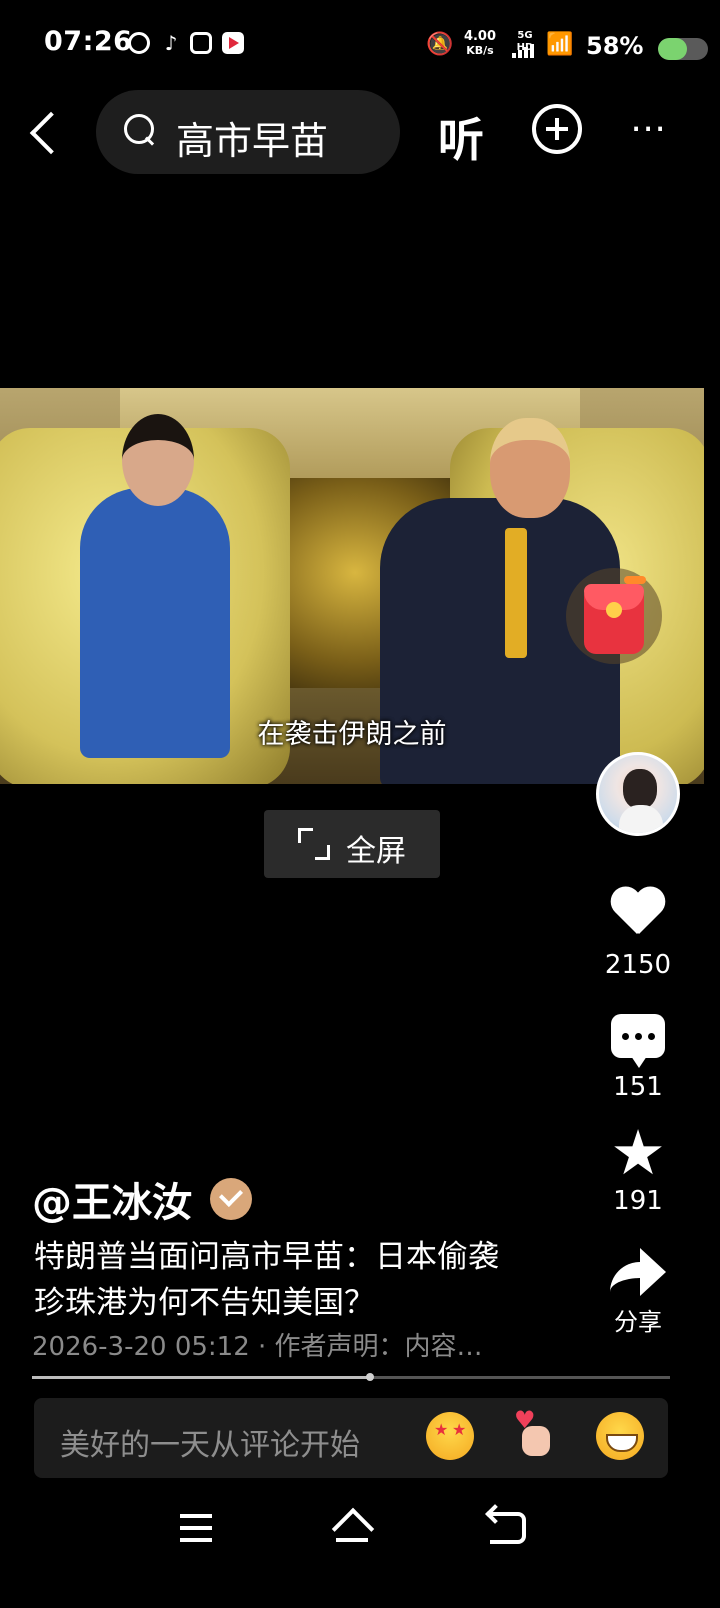 The height and width of the screenshot is (1608, 720). Describe the element at coordinates (638, 1272) in the screenshot. I see `share-icon` at that location.